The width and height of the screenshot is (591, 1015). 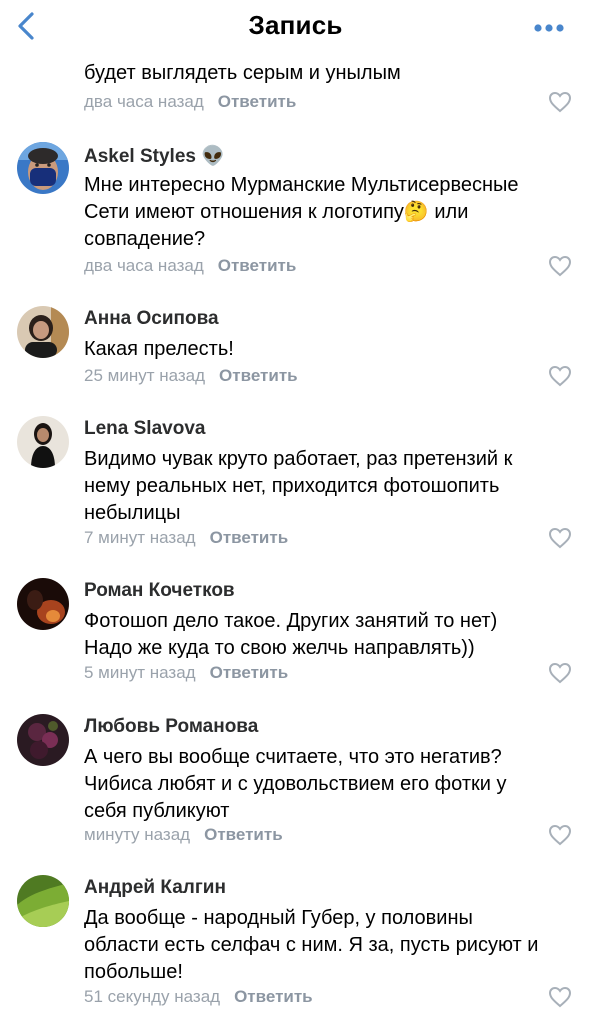 I want to click on comment-time: 7 минут назад, so click(x=140, y=537).